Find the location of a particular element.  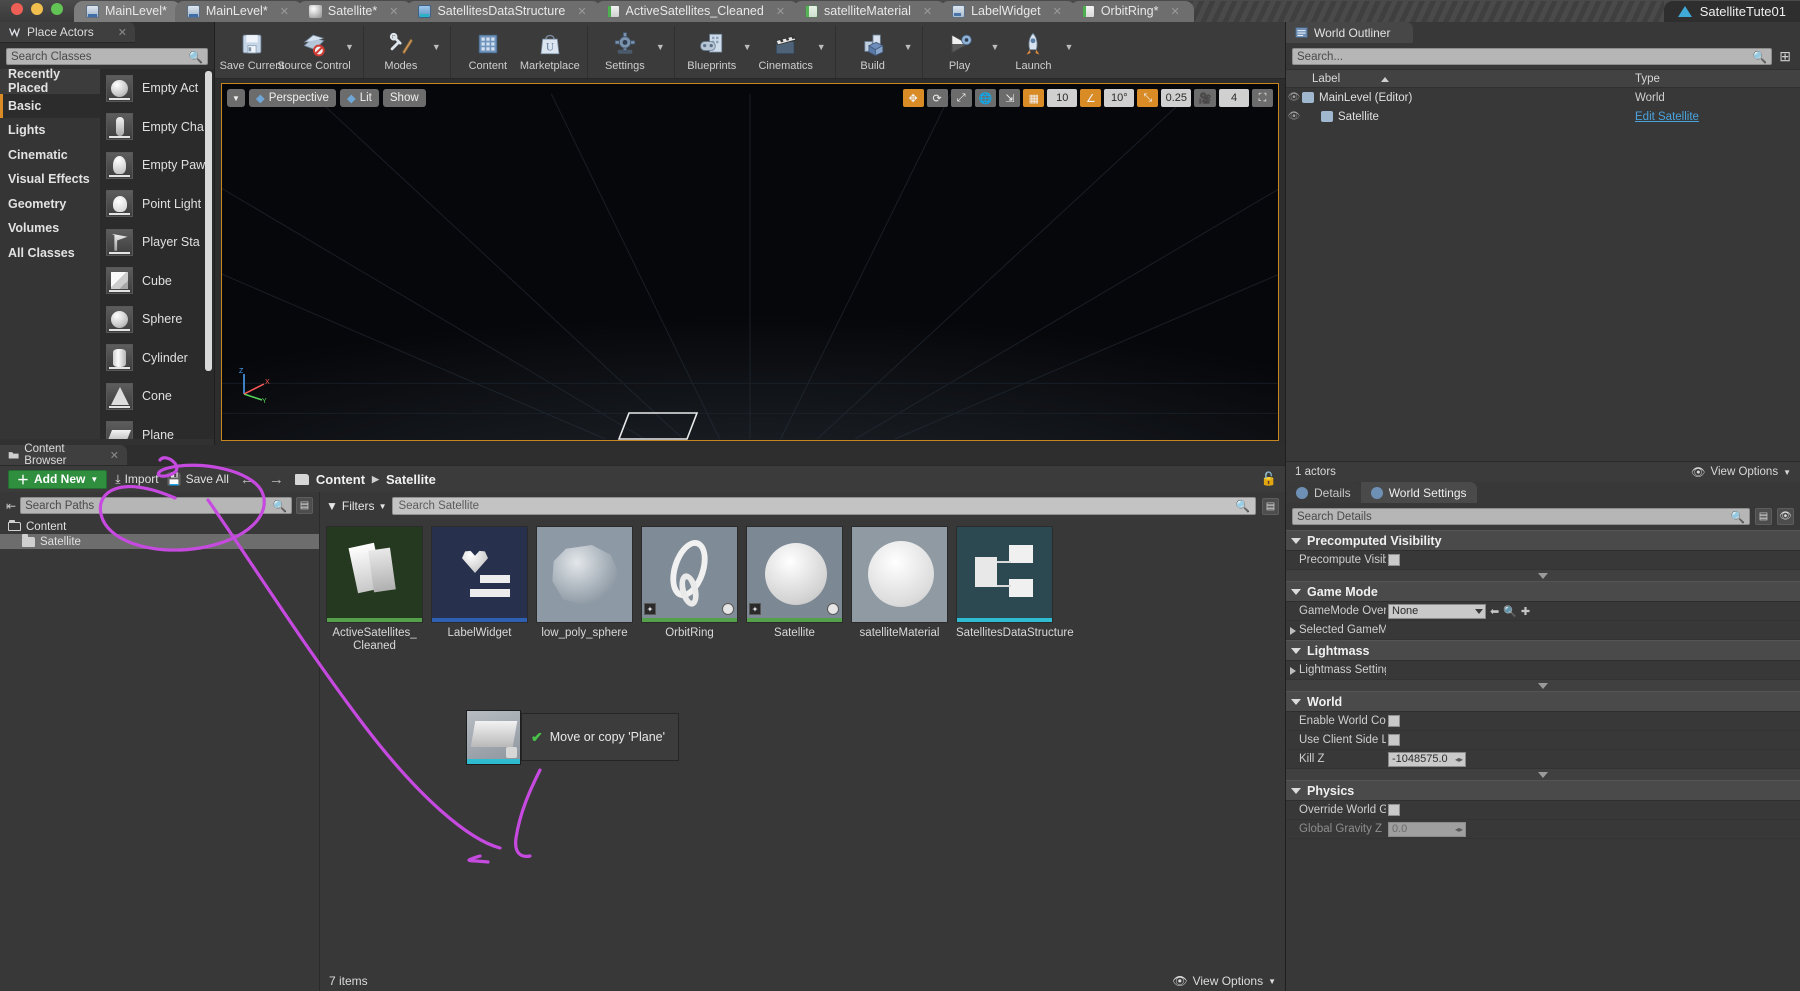

asset-item-orbitring: ✦ OrbitRing is located at coordinates (689, 589).